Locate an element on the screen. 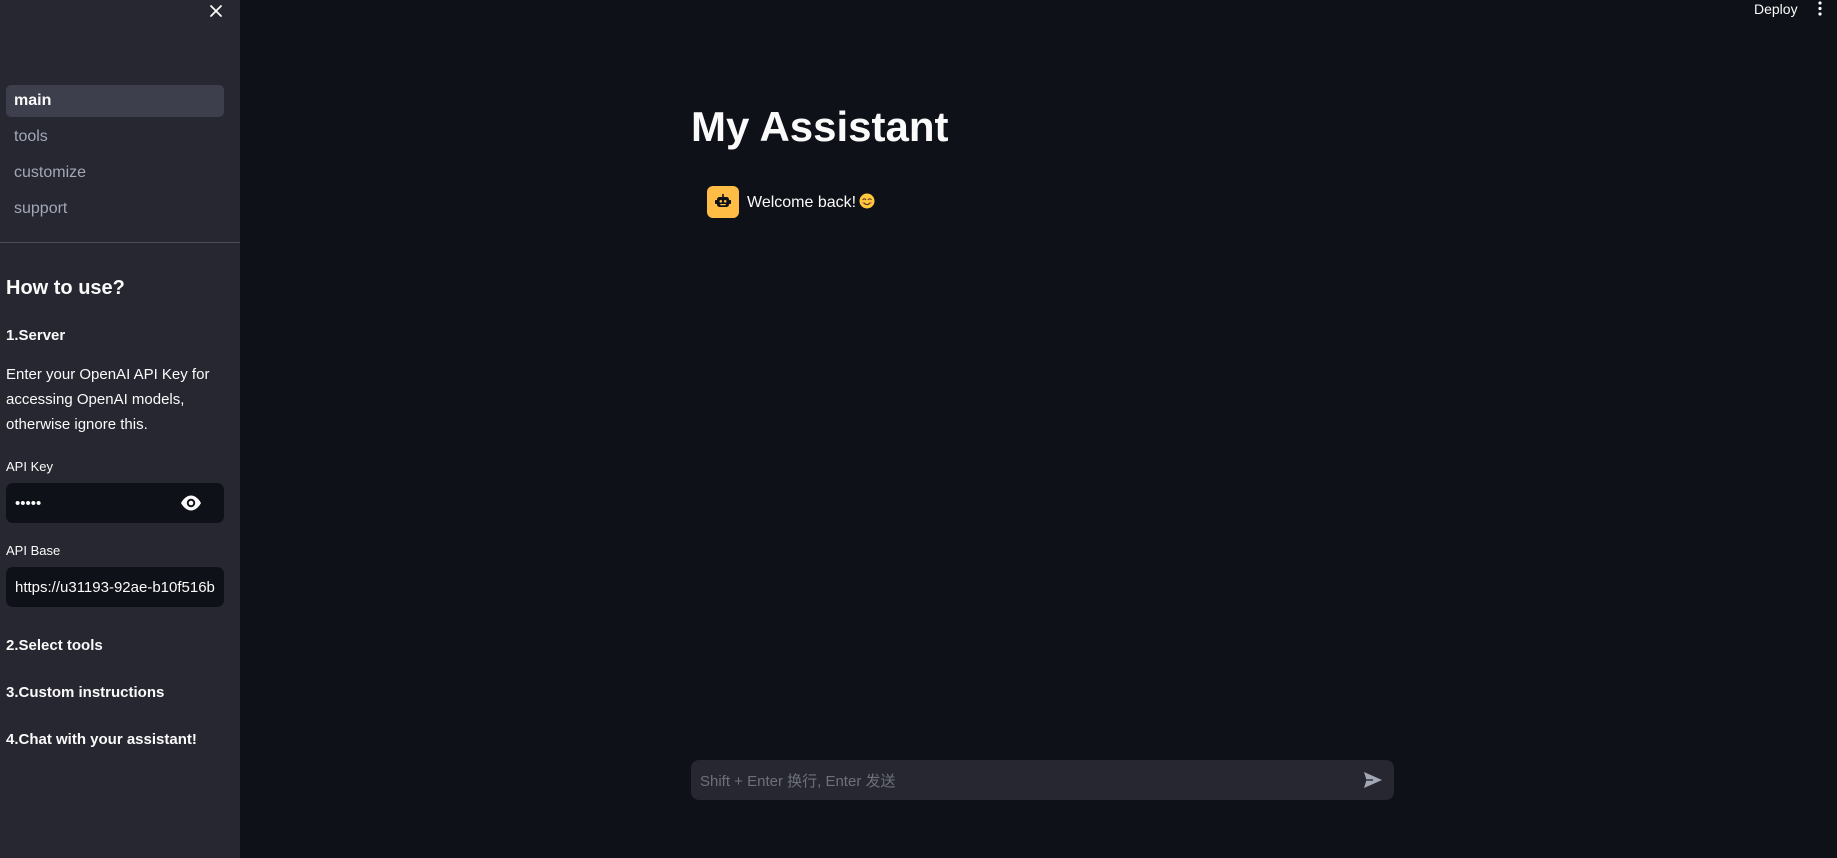  close-icon is located at coordinates (216, 11).